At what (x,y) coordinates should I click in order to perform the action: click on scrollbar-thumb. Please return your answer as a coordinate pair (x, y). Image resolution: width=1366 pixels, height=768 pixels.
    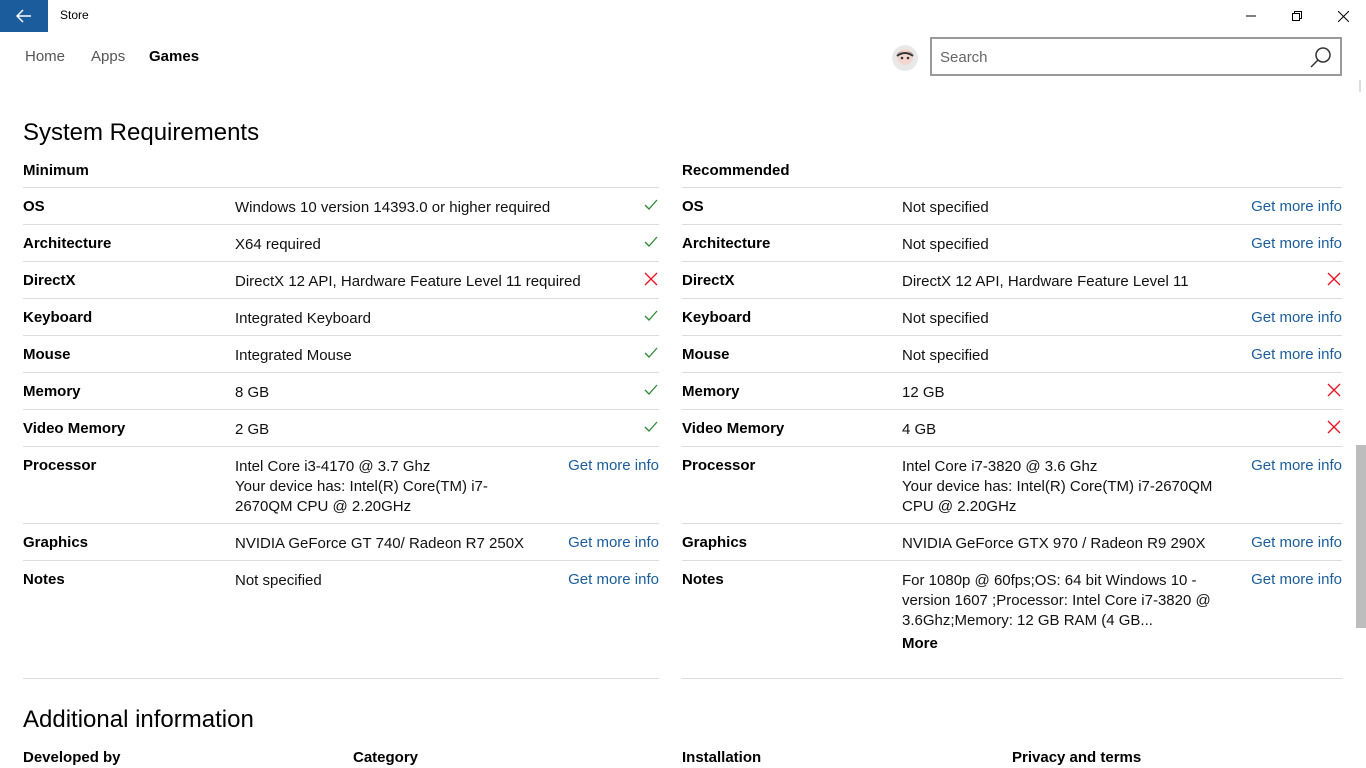
    Looking at the image, I should click on (1361, 536).